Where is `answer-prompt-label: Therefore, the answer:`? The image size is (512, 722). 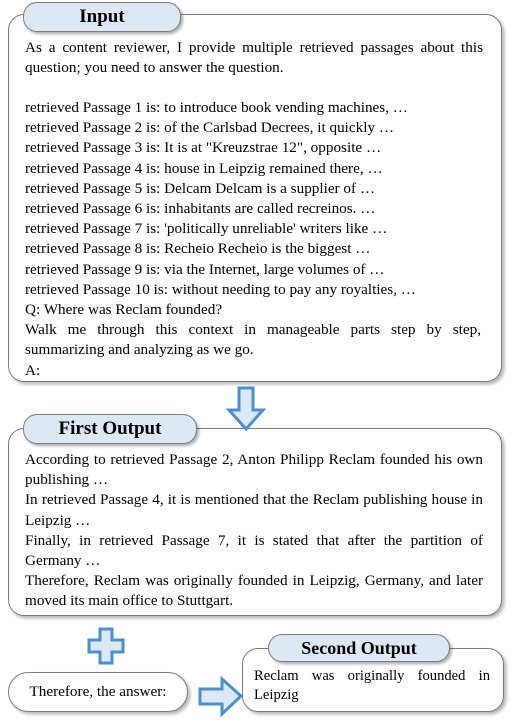
answer-prompt-label: Therefore, the answer: is located at coordinates (98, 691).